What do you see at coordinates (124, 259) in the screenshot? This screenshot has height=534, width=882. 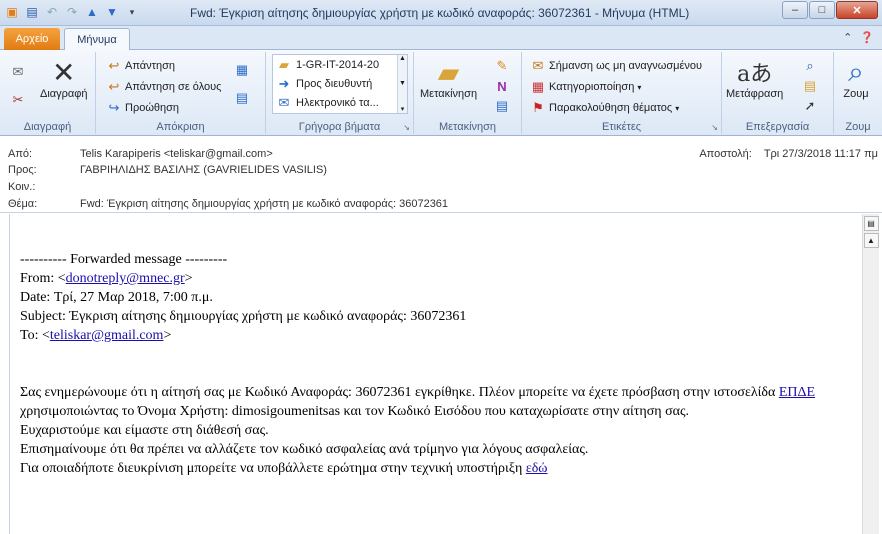 I see `forwarded-marker: ---------- Forwarded message ---------` at bounding box center [124, 259].